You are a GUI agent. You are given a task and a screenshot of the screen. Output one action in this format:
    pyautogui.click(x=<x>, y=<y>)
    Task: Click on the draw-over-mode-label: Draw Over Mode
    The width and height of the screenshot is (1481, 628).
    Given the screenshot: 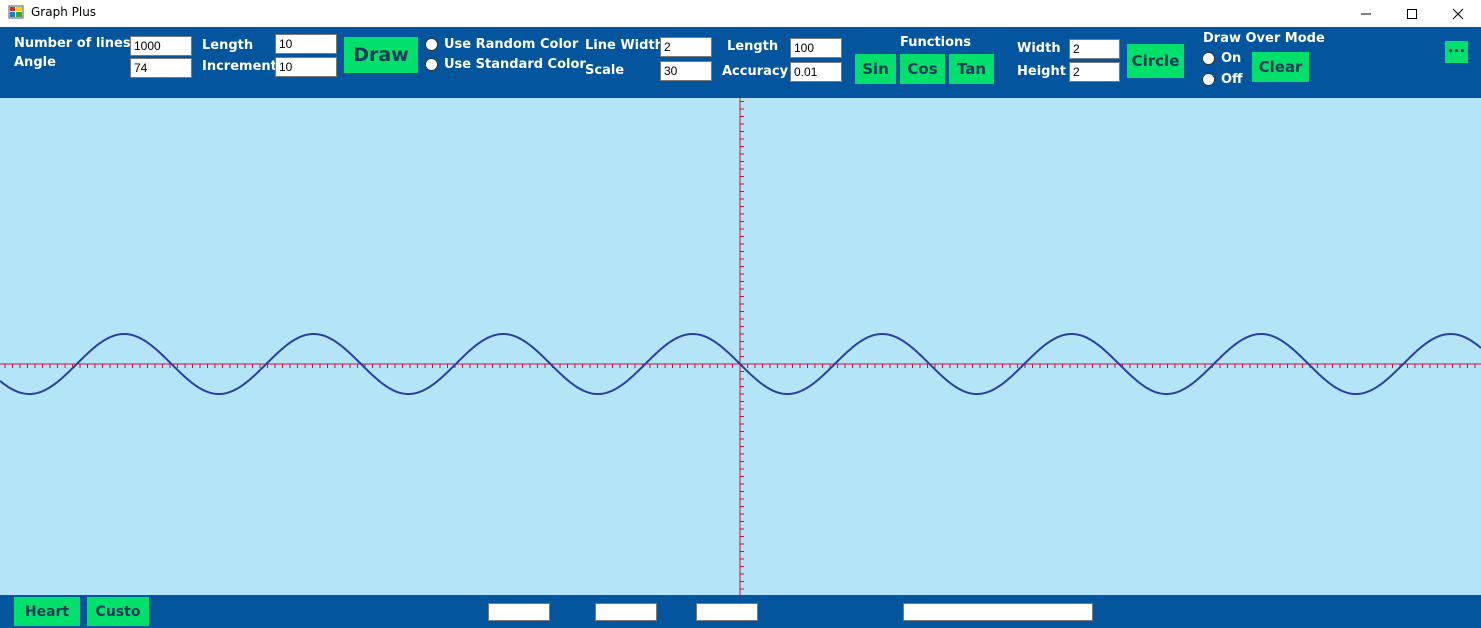 What is the action you would take?
    pyautogui.click(x=1264, y=38)
    